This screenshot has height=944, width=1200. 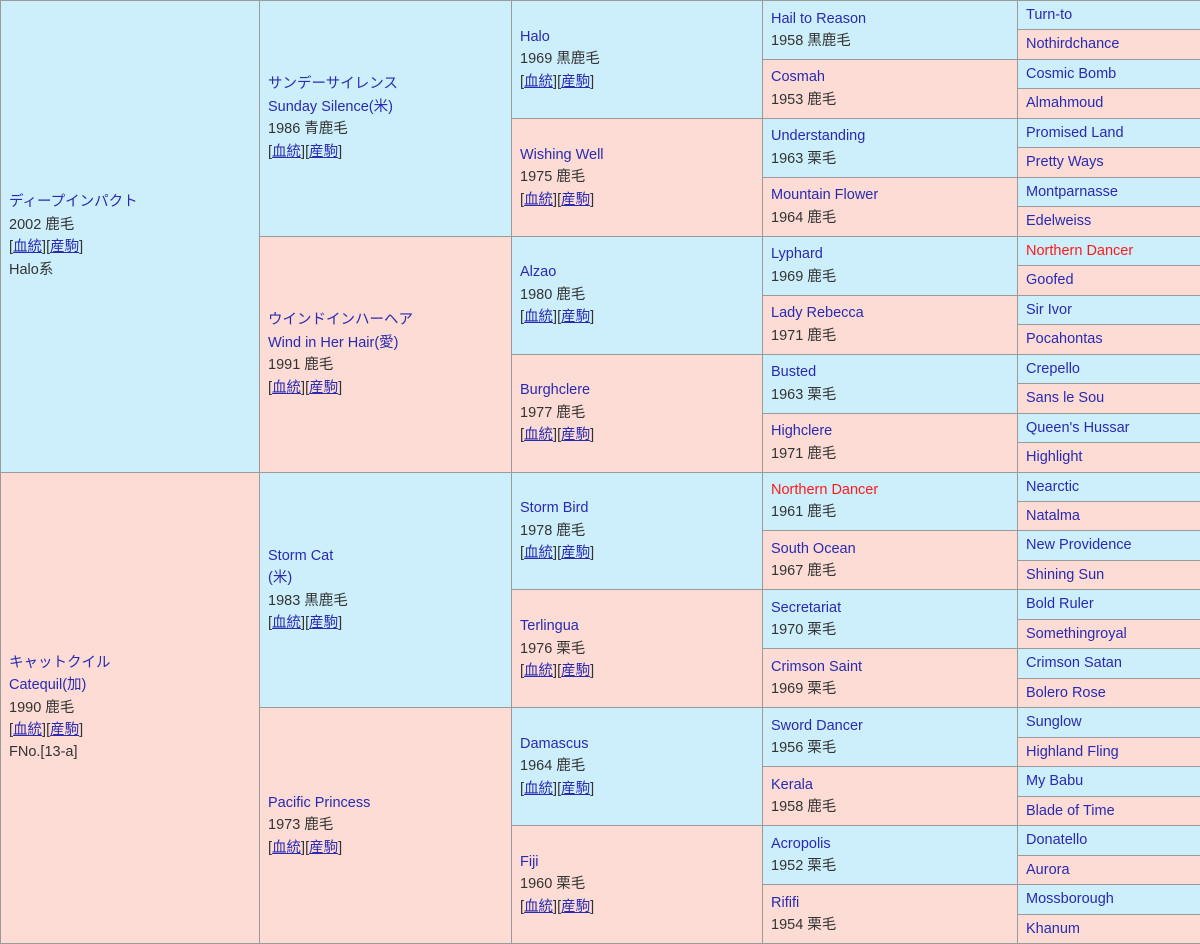 I want to click on horse-name: Catequil(加), so click(x=130, y=685).